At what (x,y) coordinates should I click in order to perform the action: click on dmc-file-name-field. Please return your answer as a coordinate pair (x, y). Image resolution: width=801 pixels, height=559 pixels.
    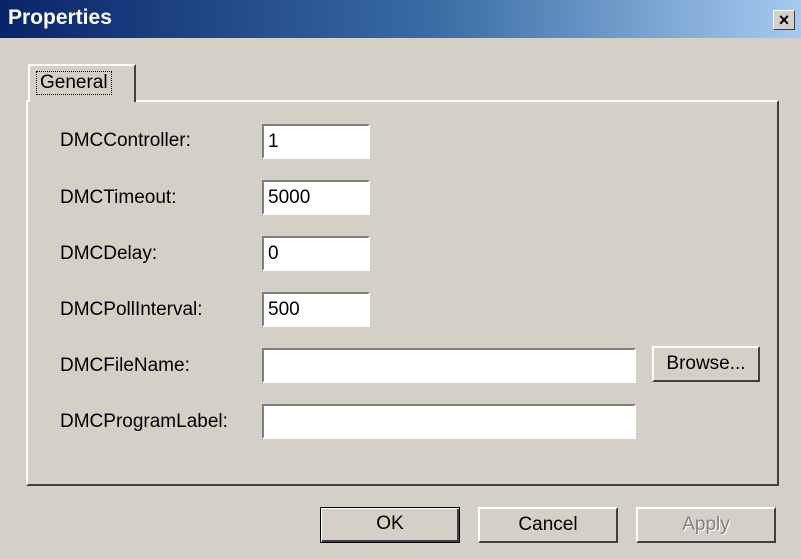
    Looking at the image, I should click on (449, 365).